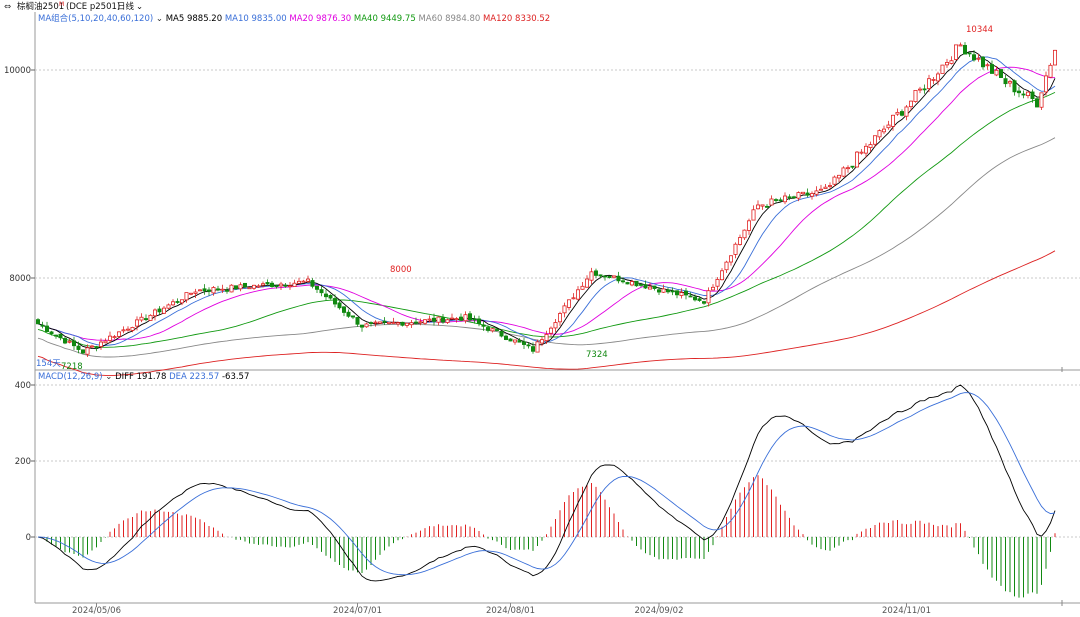  What do you see at coordinates (72, 367) in the screenshot?
I see `annotation-low-7218: 7218` at bounding box center [72, 367].